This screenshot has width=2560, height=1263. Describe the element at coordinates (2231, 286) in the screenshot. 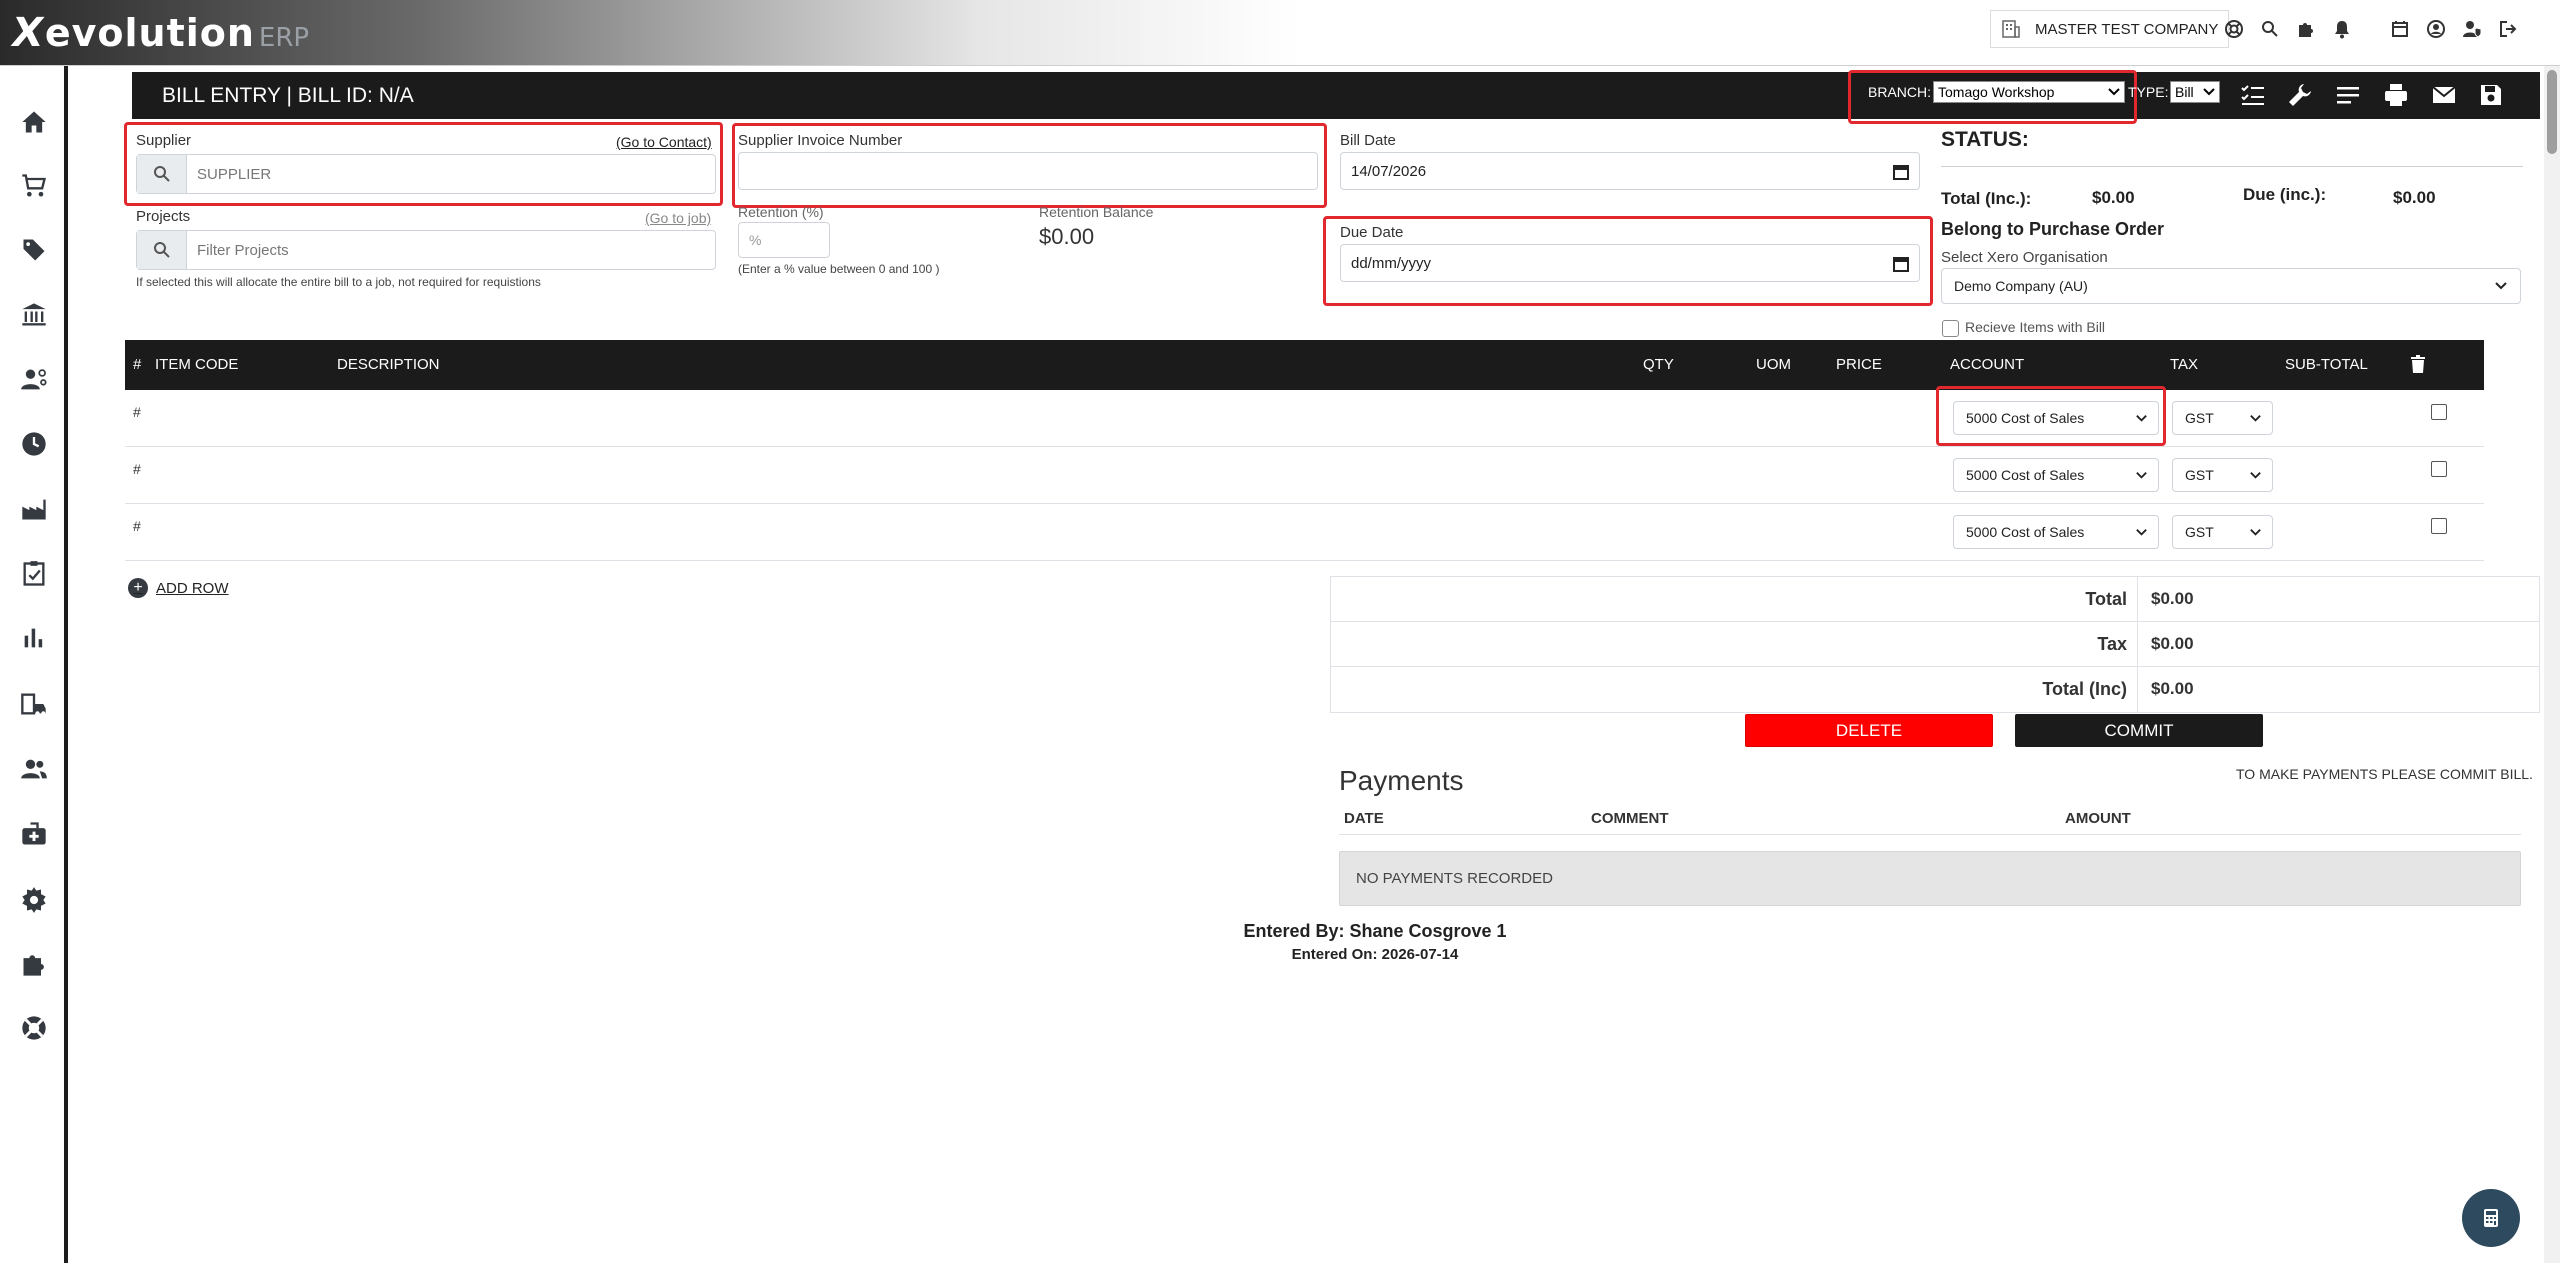

I see `xero-select: Demo Company (AU)` at that location.